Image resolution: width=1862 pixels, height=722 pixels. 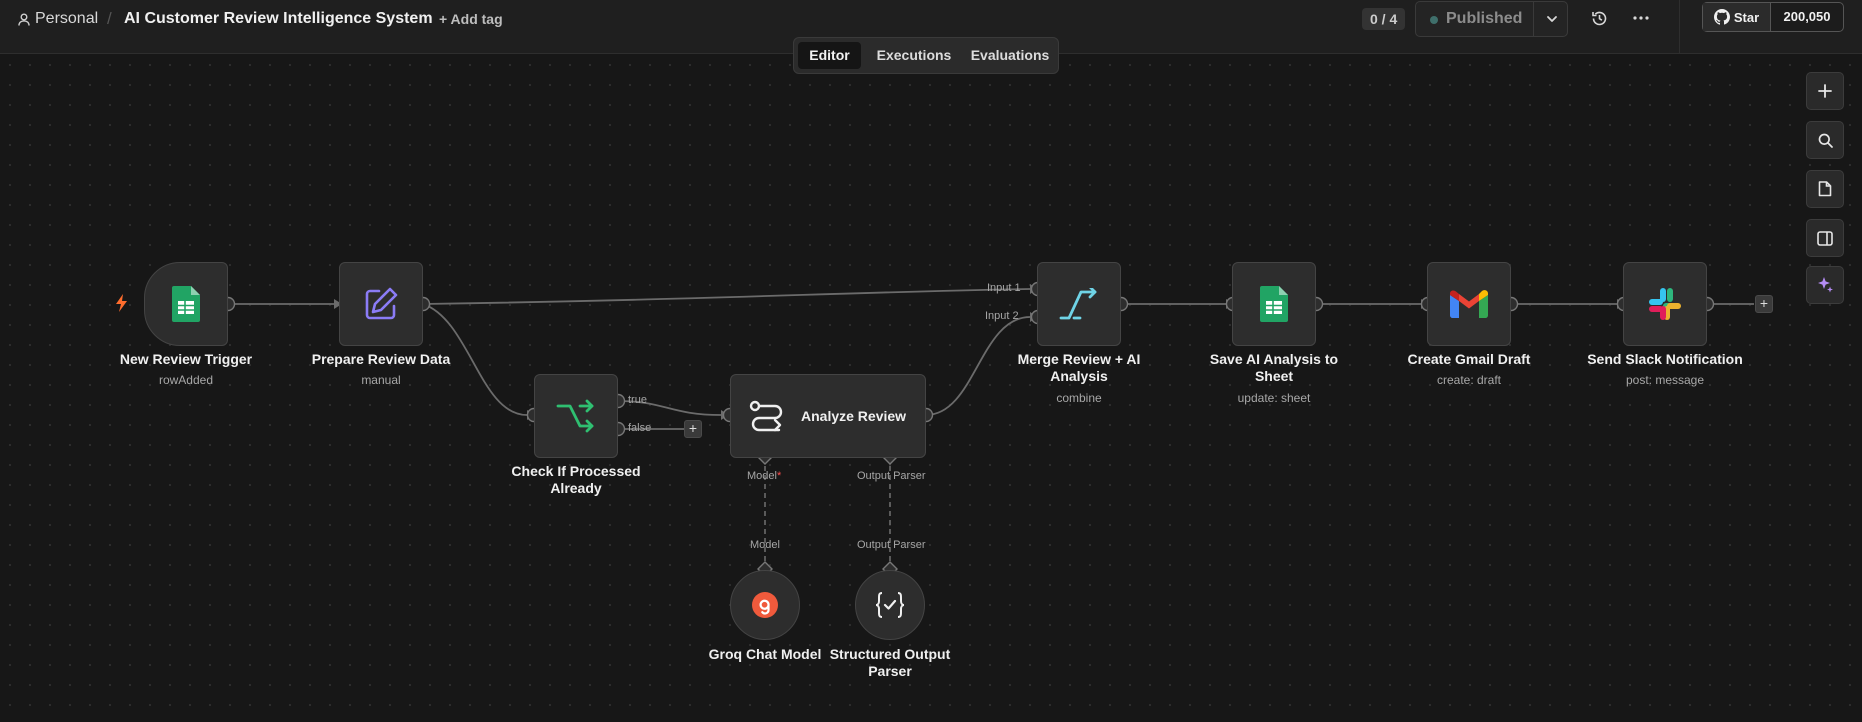 I want to click on sparkle-icon, so click(x=1825, y=285).